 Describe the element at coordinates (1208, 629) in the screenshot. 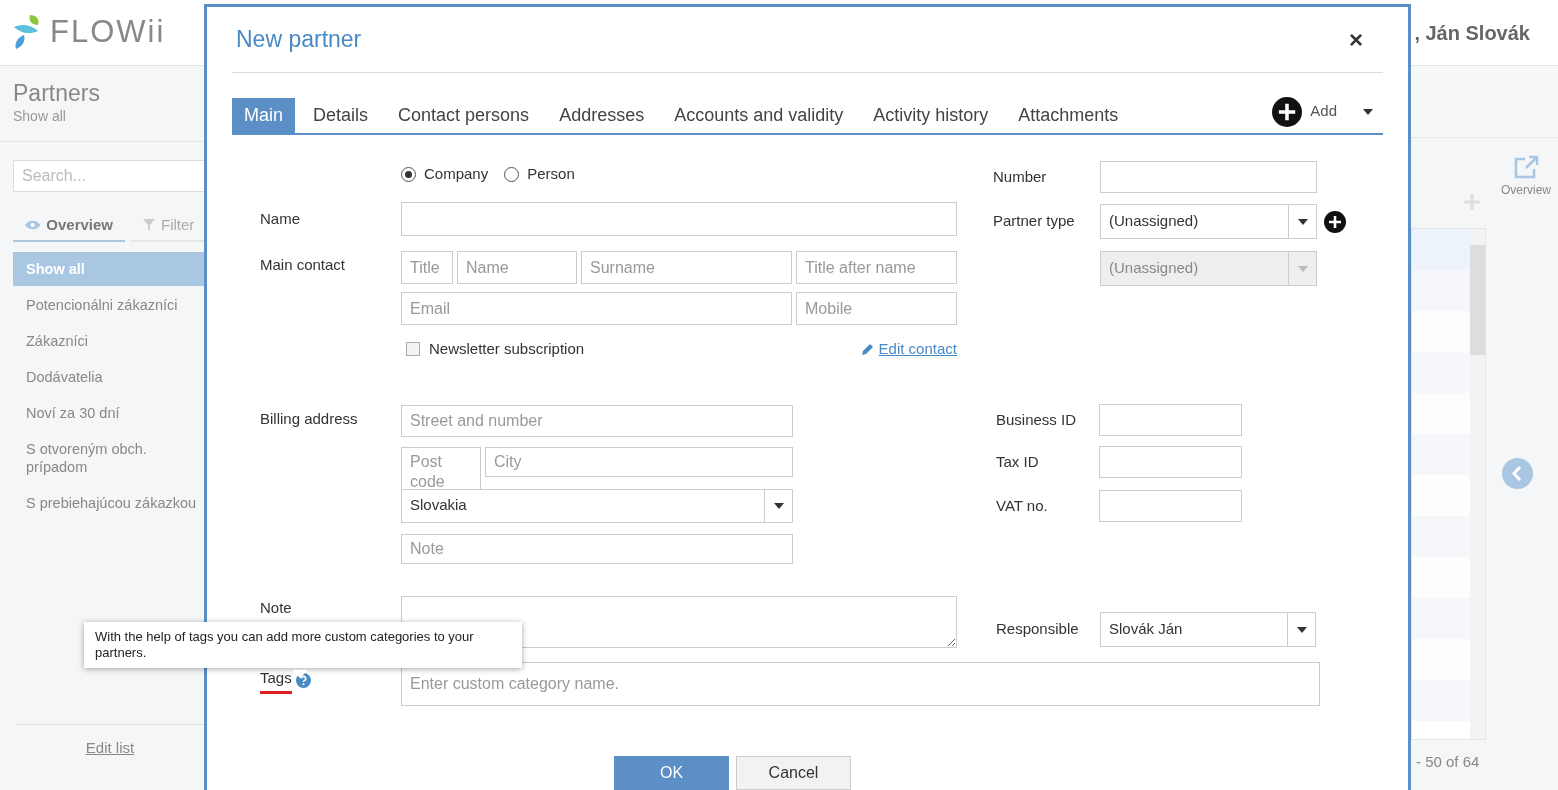

I see `dropdown: Slovák Ján` at that location.